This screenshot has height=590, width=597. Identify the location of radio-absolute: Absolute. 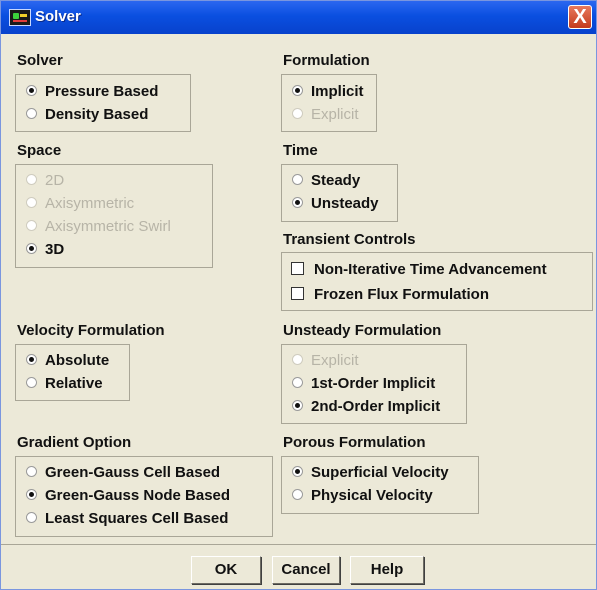
(67, 361).